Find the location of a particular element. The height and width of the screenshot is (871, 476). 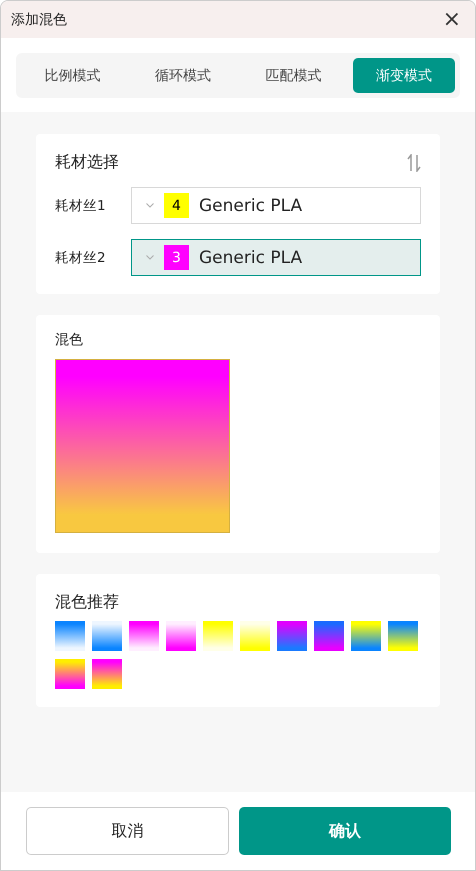

filament-label: 耗材丝2 is located at coordinates (81, 257).